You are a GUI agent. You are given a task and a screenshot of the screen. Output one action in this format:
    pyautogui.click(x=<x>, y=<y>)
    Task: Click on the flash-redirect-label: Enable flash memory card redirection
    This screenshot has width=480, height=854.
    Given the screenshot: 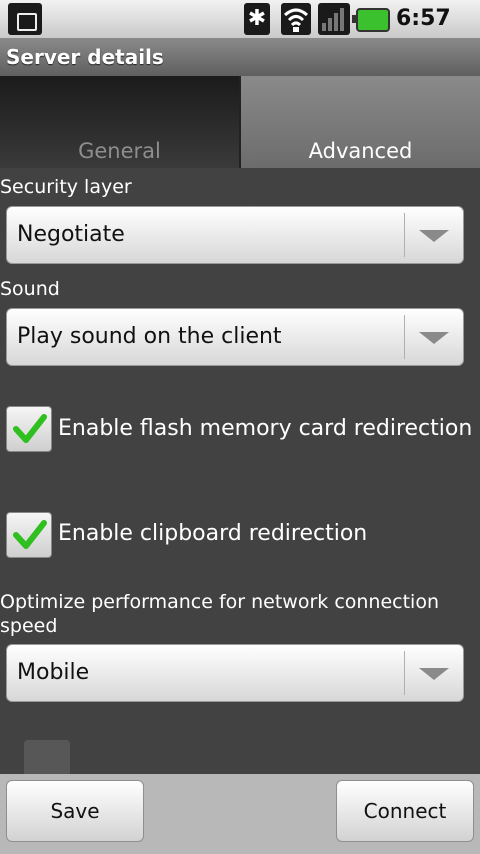 What is the action you would take?
    pyautogui.click(x=265, y=428)
    